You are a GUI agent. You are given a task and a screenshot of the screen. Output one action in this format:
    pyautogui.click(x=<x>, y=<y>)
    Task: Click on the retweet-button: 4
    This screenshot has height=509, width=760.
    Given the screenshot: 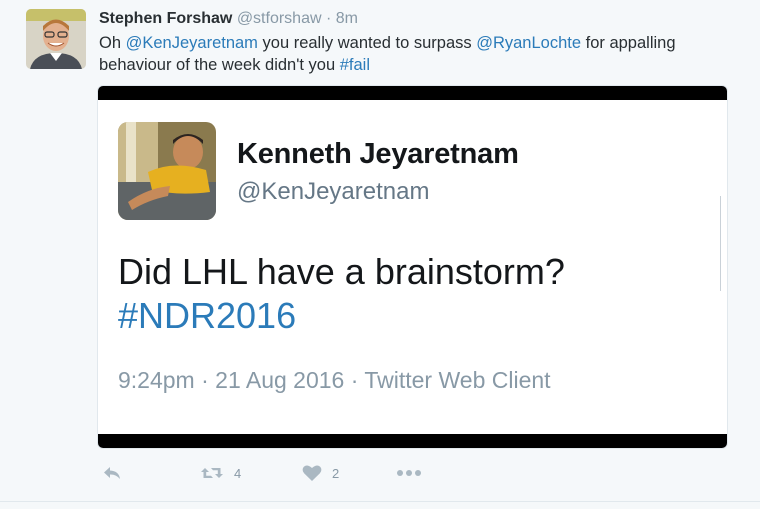 What is the action you would take?
    pyautogui.click(x=220, y=473)
    